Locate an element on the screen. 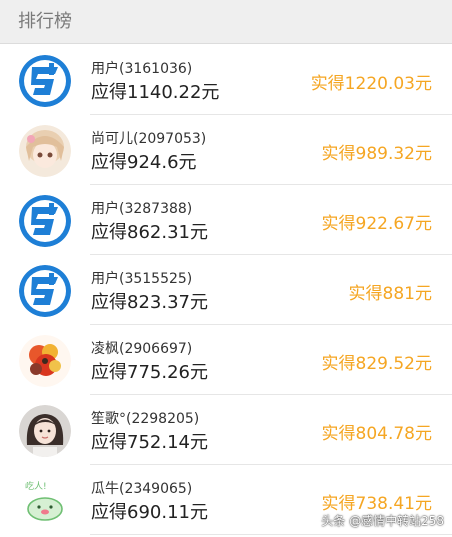 This screenshot has height=537, width=452. list-item: 尚可儿(2097053) 应得924.6元 实得989.32元 is located at coordinates (226, 150).